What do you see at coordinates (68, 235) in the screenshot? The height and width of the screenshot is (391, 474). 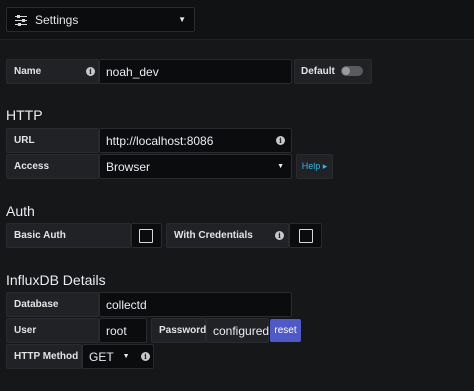 I see `basic-auth-label: Basic Auth` at bounding box center [68, 235].